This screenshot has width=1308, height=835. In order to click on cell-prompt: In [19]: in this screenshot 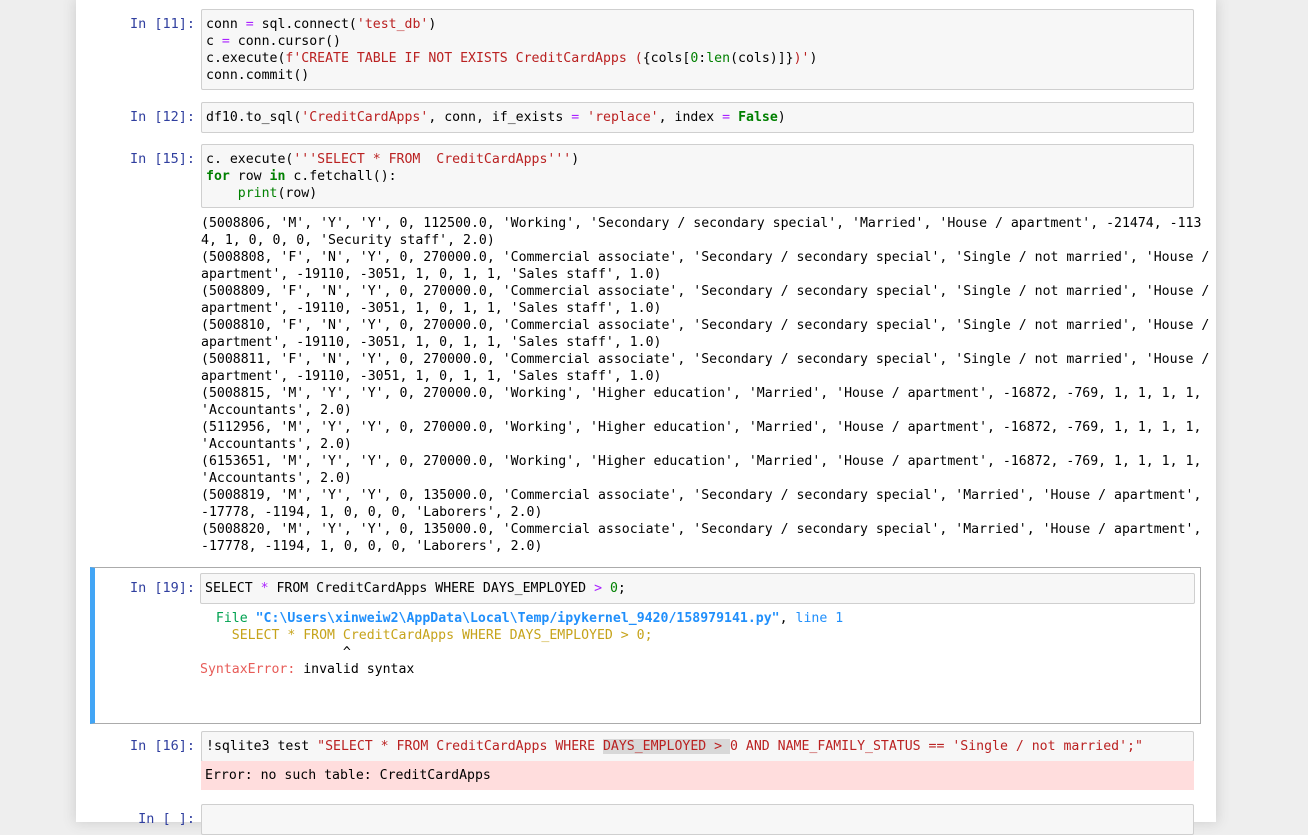, I will do `click(162, 588)`.